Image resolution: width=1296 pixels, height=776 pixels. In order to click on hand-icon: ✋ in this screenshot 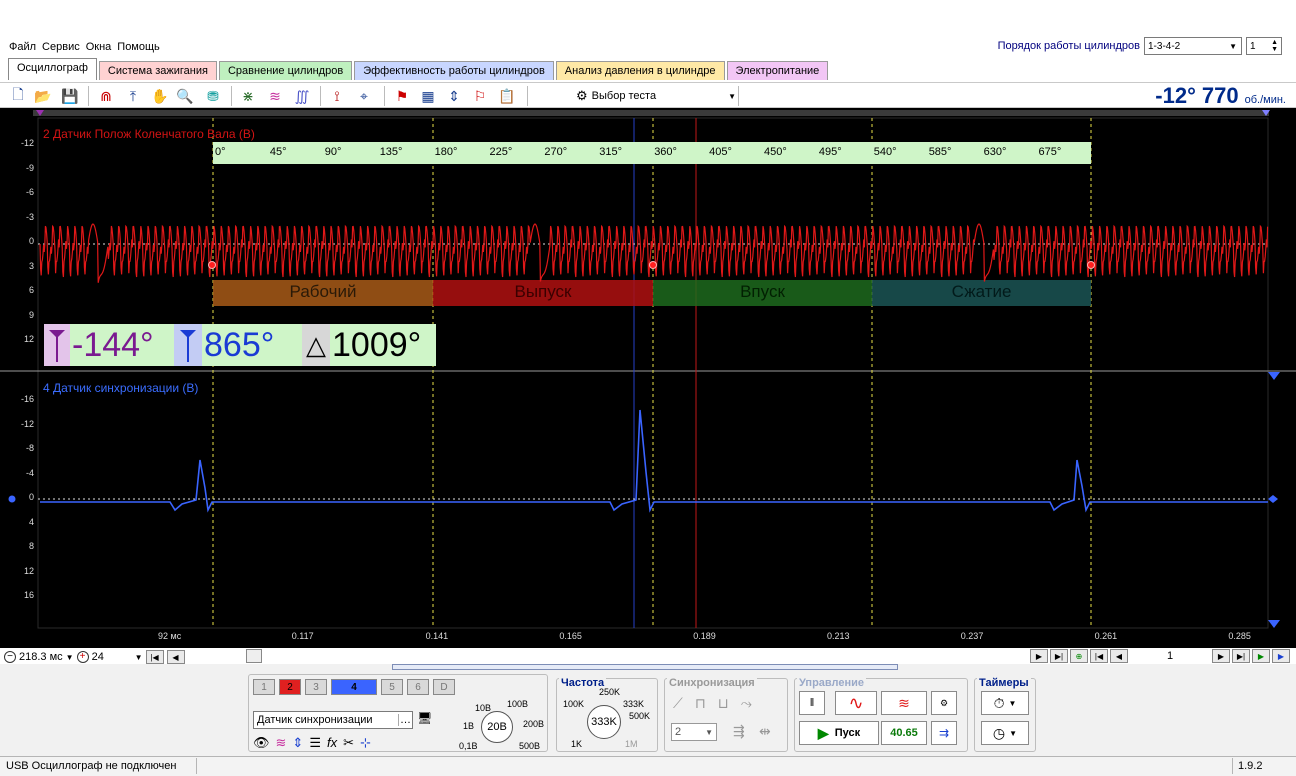, I will do `click(160, 96)`.